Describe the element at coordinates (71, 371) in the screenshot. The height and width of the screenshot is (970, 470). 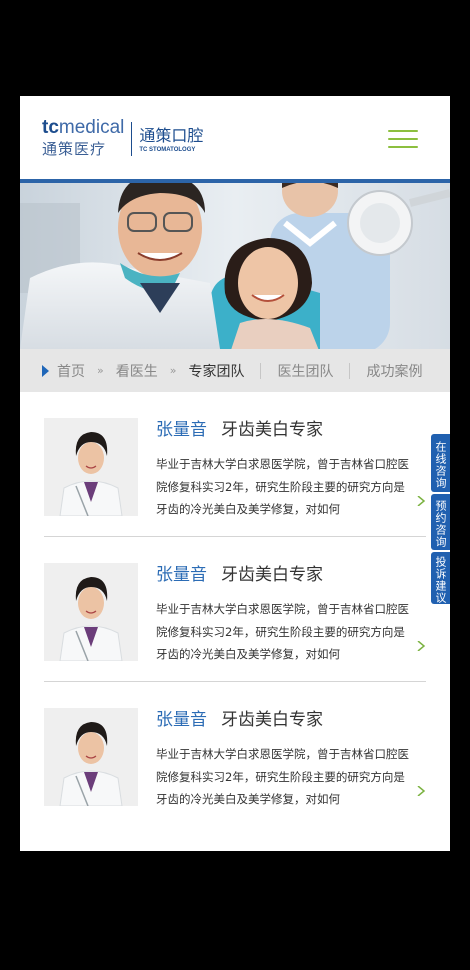
I see `breadcrumb-home: 首页` at that location.